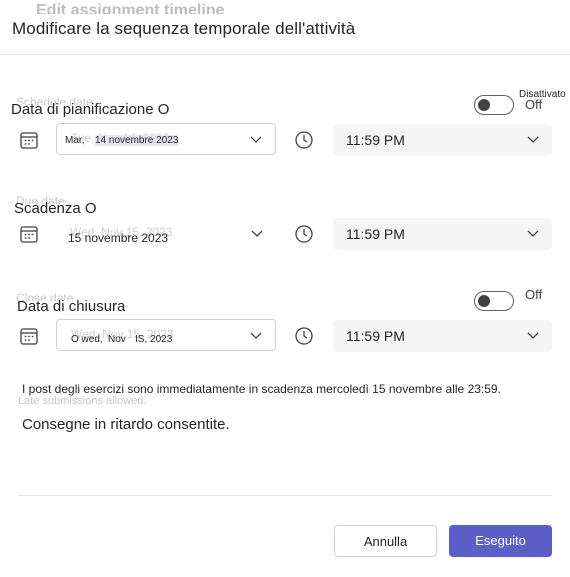  I want to click on schedule-date-toggle, so click(494, 105).